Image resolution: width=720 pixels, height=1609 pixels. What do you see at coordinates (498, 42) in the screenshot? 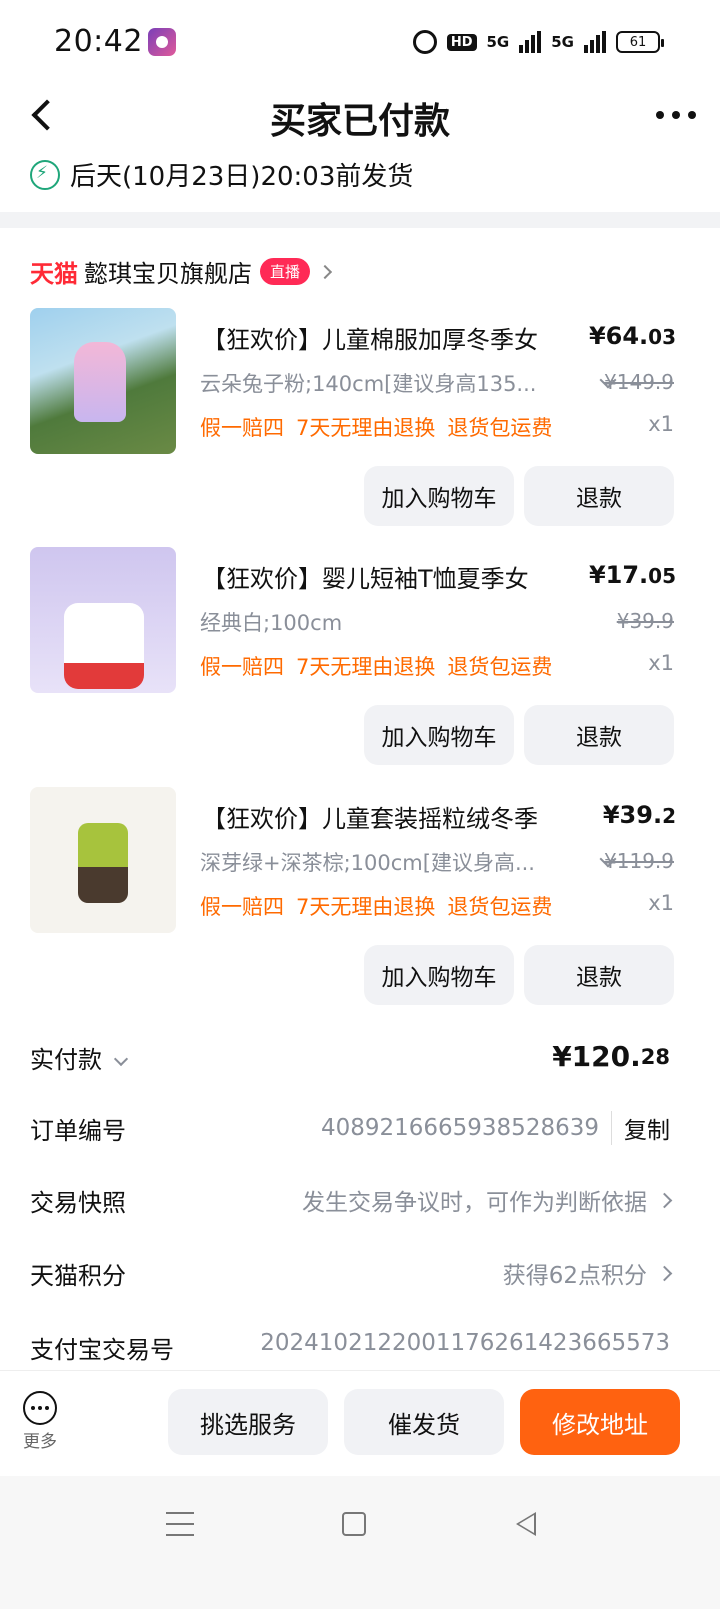
I see `network-5g-label-1: 5G` at bounding box center [498, 42].